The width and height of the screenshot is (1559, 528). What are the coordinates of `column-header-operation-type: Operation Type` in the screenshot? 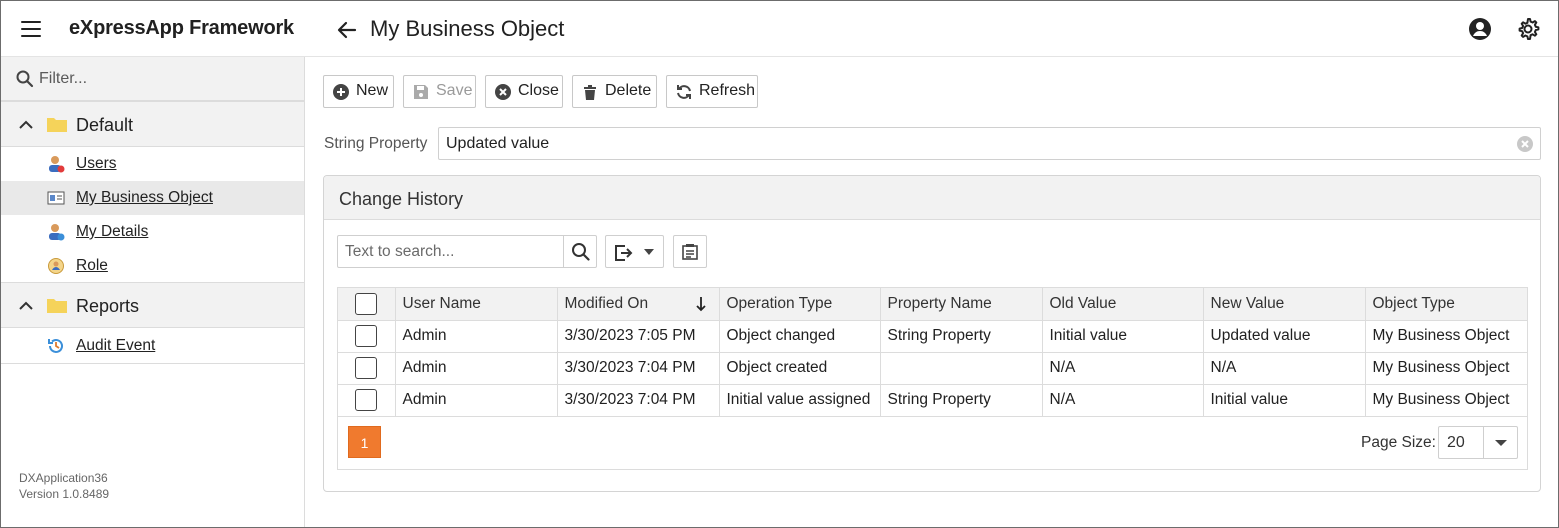 It's located at (800, 304).